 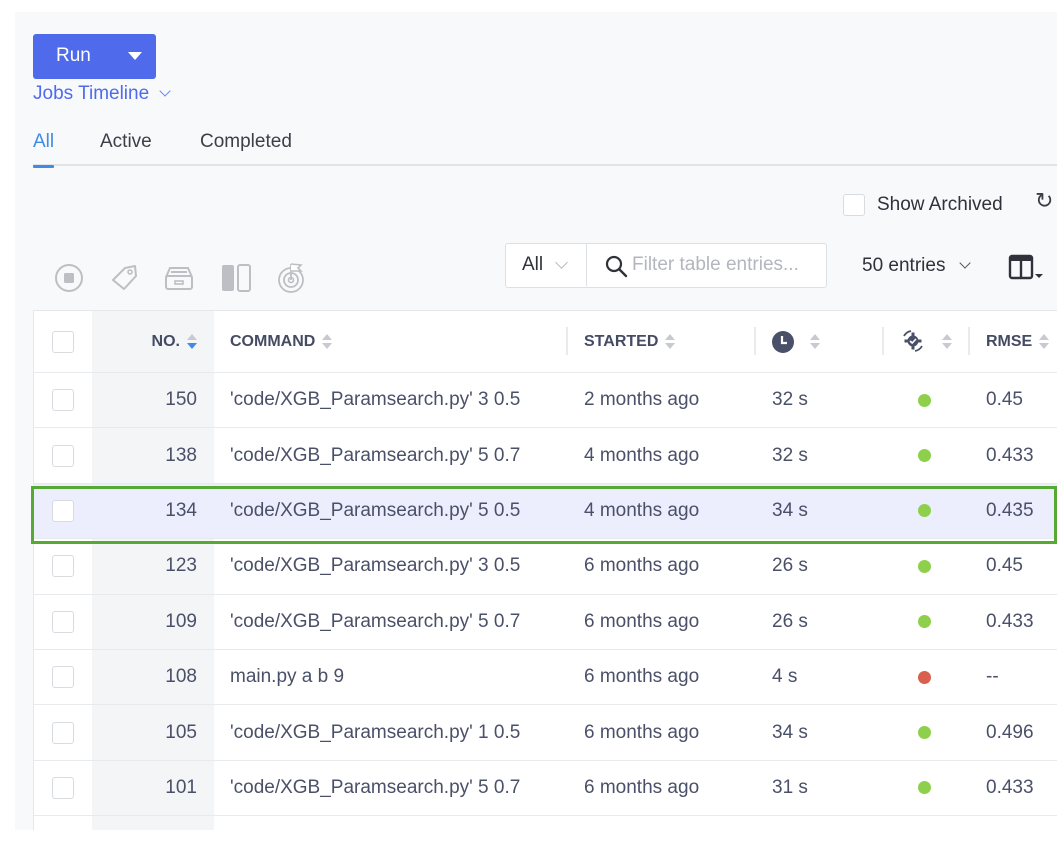 What do you see at coordinates (236, 278) in the screenshot?
I see `compare-icon` at bounding box center [236, 278].